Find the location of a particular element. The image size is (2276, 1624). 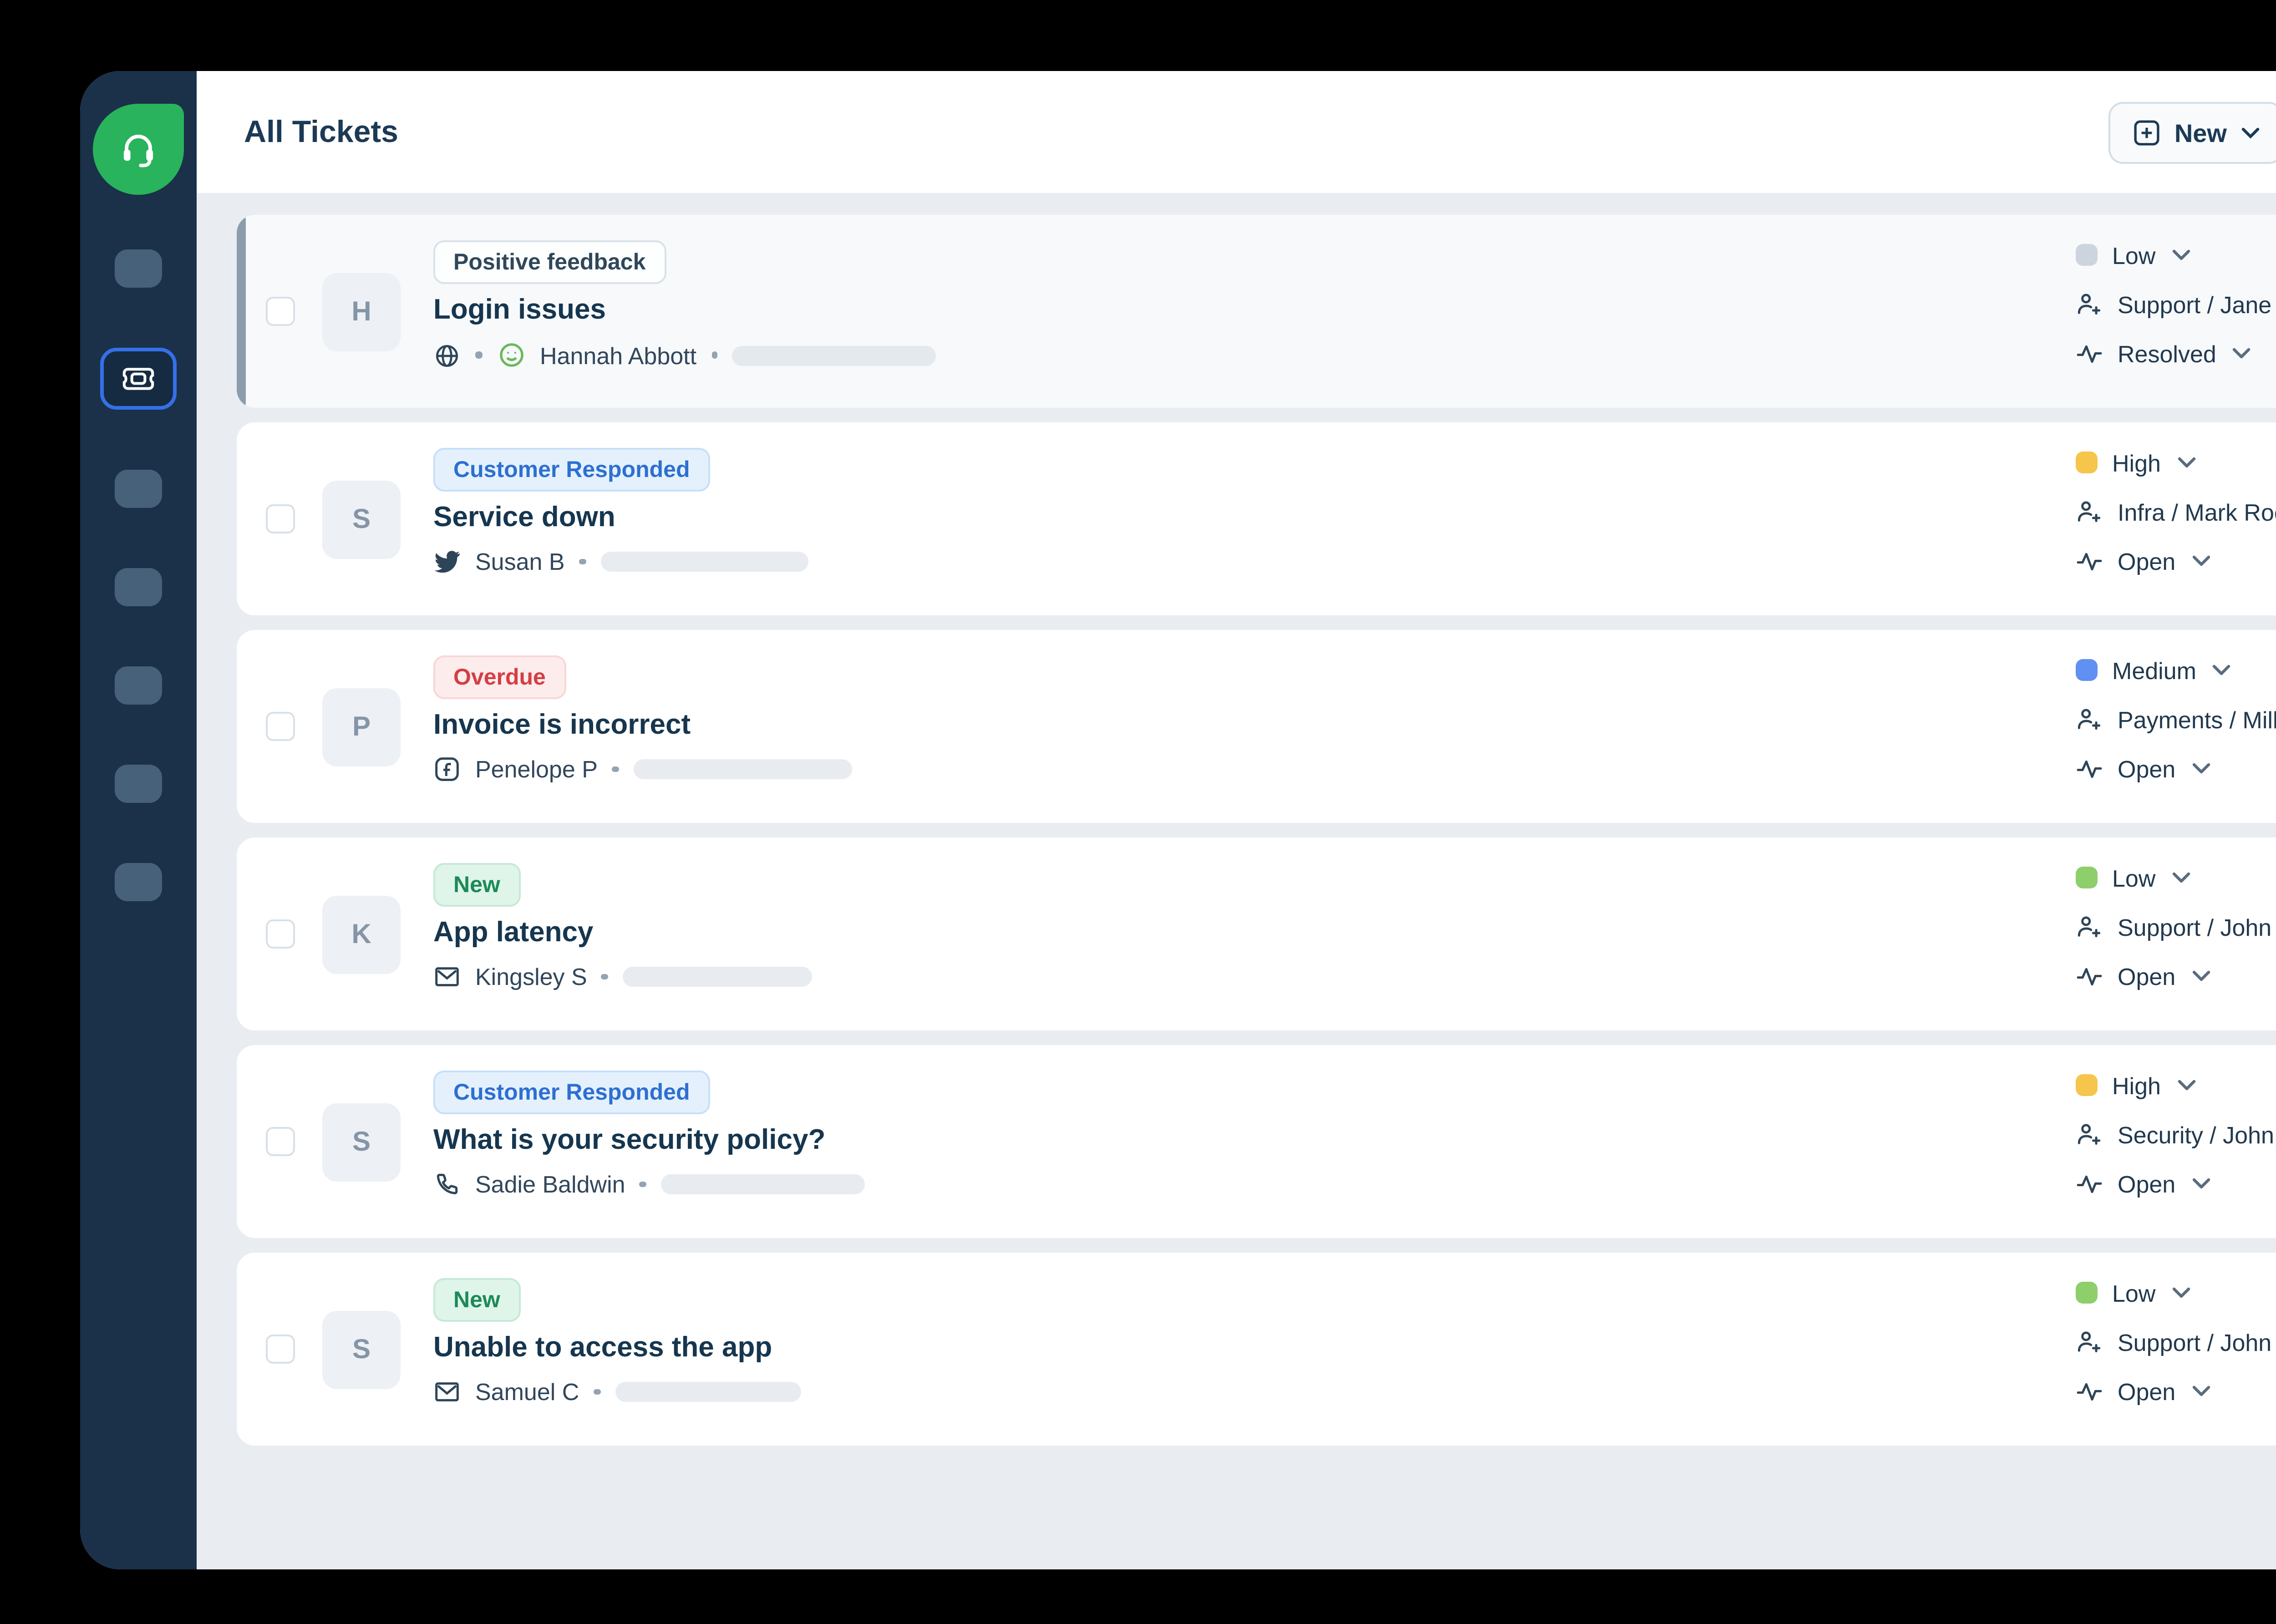

ticket-main: Customer Responded Service down Susan B is located at coordinates (620, 518).